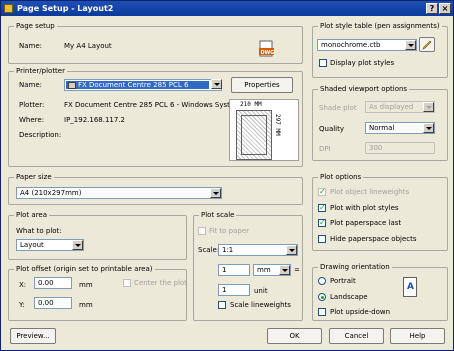 This screenshot has width=454, height=351. I want to click on plot-style-group-title: Plot style table (pen assignments), so click(380, 26).